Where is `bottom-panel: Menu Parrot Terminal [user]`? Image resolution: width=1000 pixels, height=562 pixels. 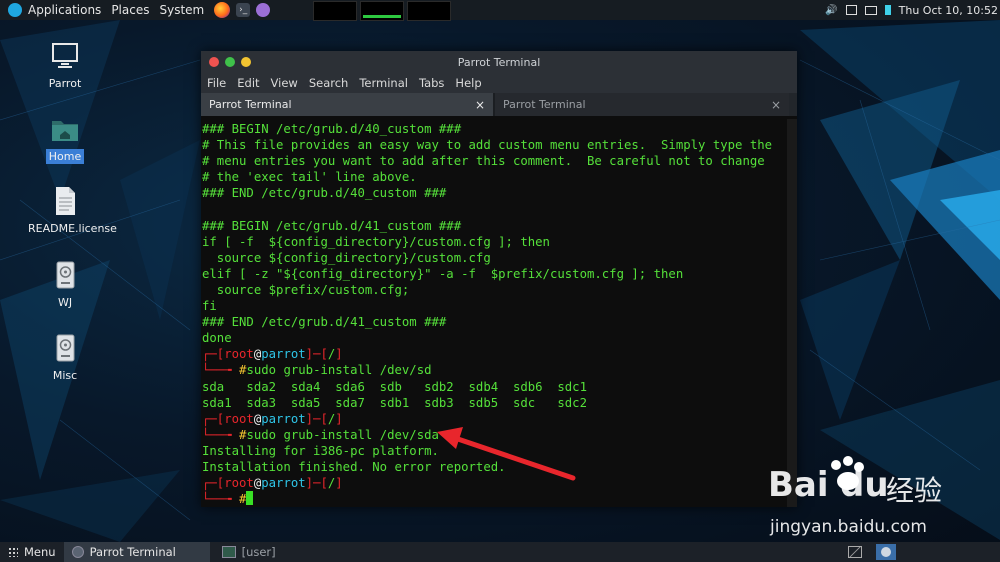 bottom-panel: Menu Parrot Terminal [user] is located at coordinates (500, 552).